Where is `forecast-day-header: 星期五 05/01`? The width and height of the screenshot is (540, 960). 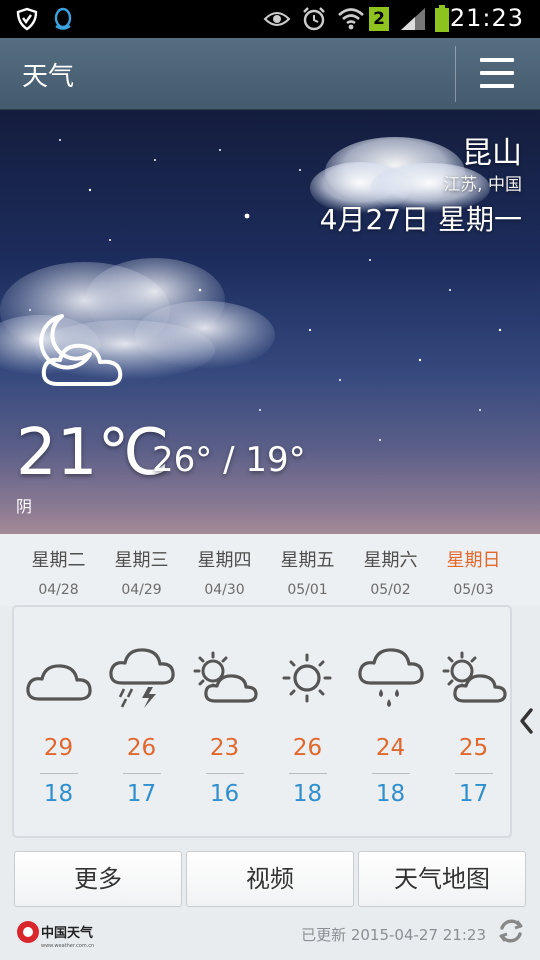 forecast-day-header: 星期五 05/01 is located at coordinates (307, 566).